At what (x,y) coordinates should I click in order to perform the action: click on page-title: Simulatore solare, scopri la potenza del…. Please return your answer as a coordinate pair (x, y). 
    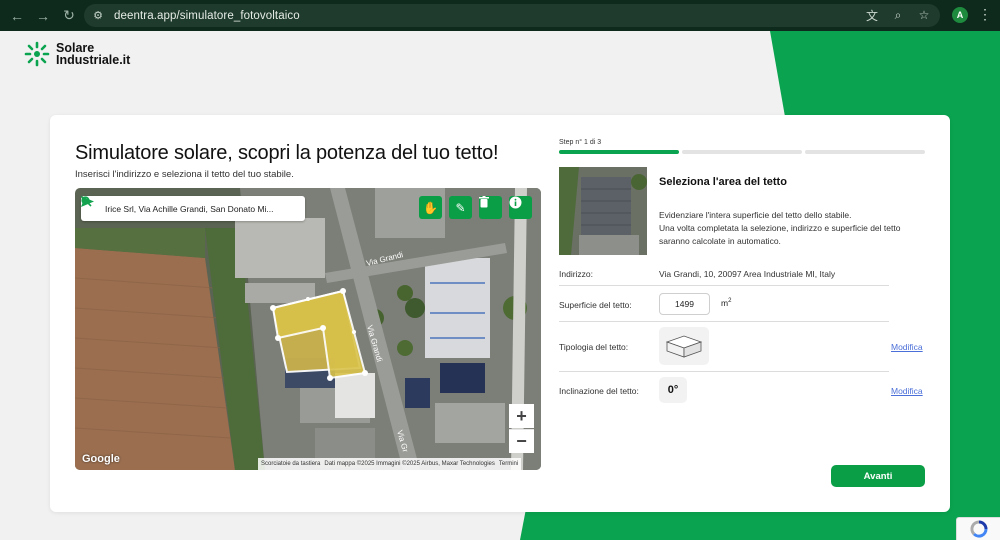
    Looking at the image, I should click on (287, 153).